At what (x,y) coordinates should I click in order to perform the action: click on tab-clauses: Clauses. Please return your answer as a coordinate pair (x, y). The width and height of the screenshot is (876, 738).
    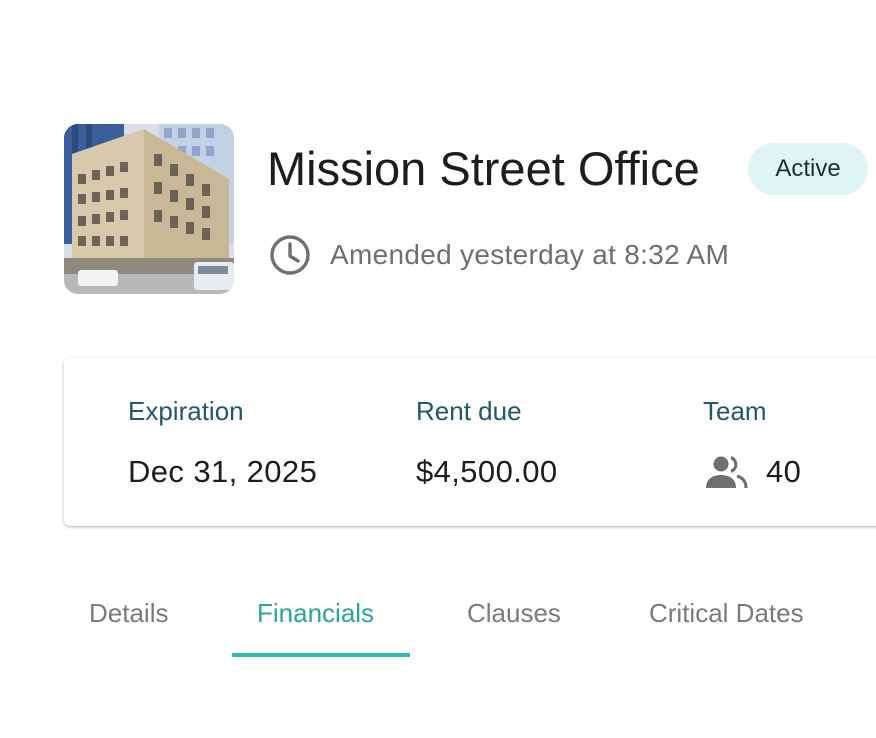
    Looking at the image, I should click on (514, 613).